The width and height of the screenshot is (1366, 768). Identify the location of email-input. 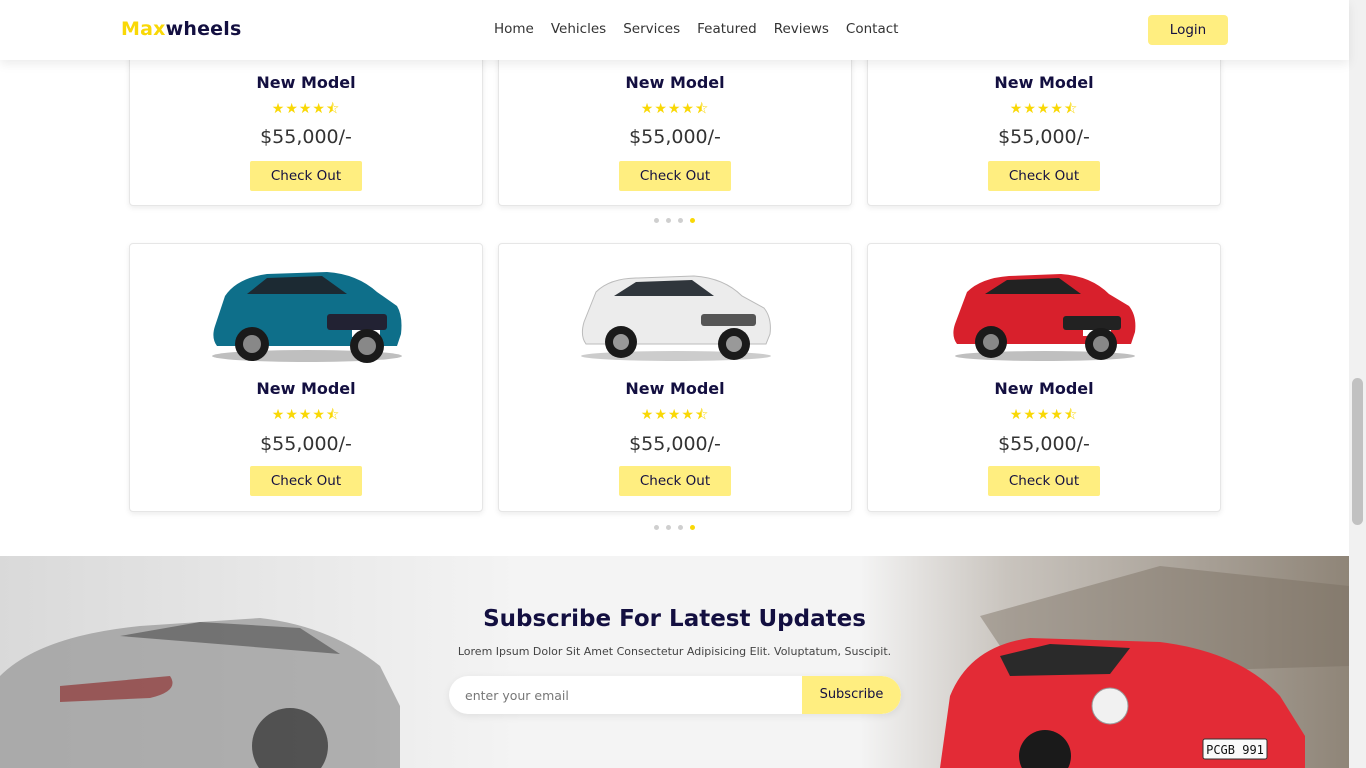
(625, 695).